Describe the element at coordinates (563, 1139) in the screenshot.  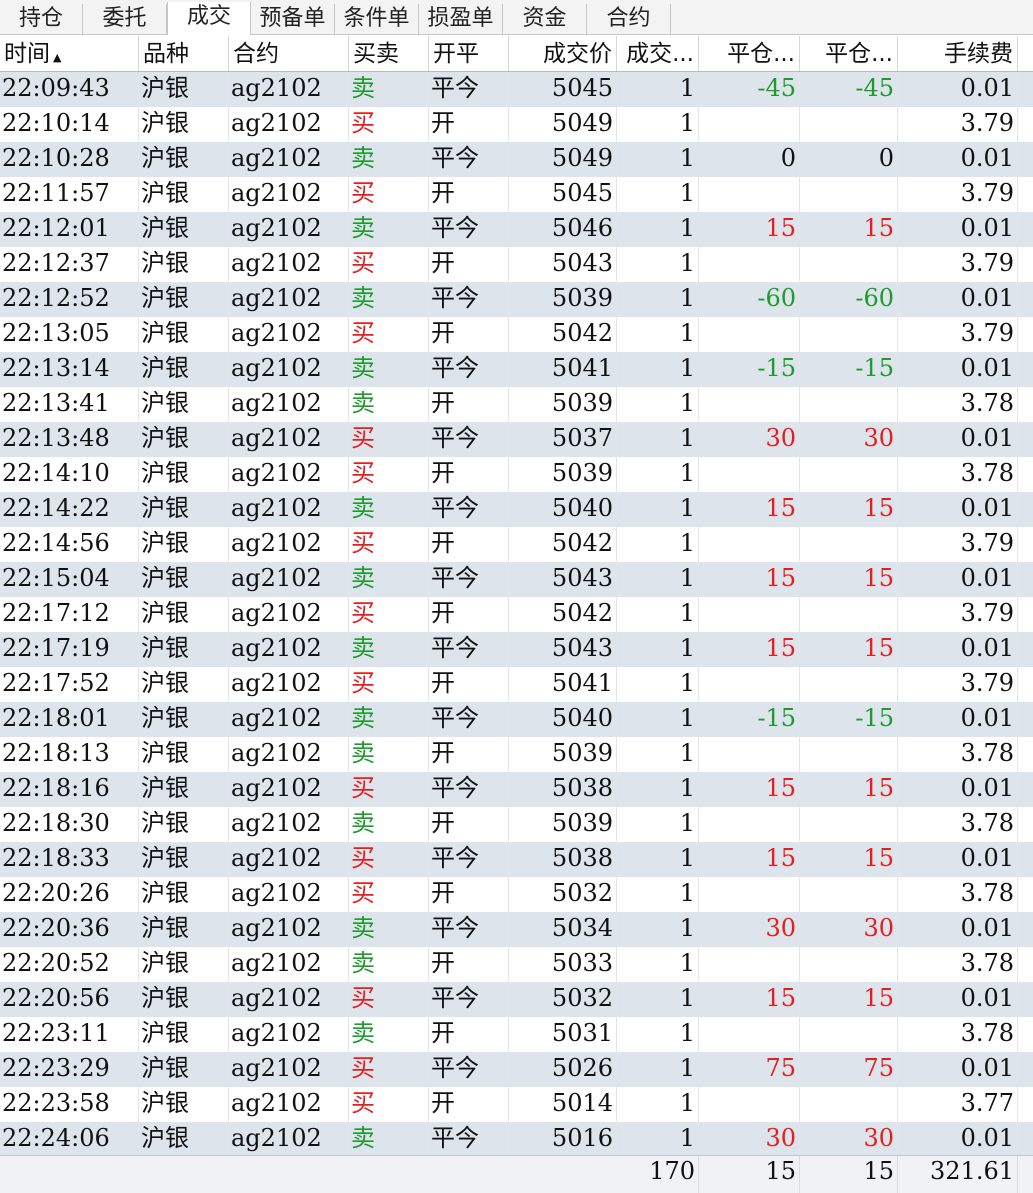
I see `cell-price: 5016` at that location.